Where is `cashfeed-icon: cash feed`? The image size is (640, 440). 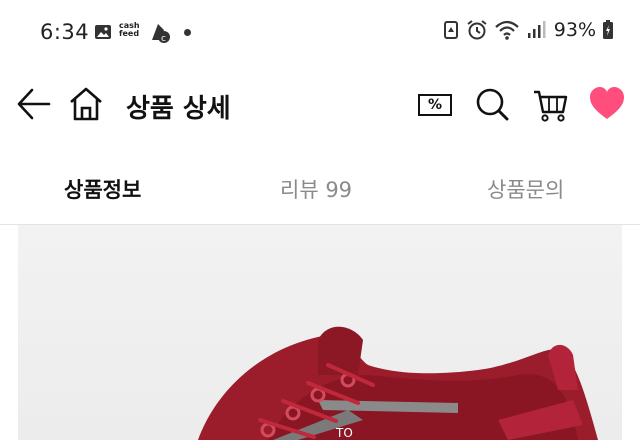
cashfeed-icon: cash feed is located at coordinates (129, 29).